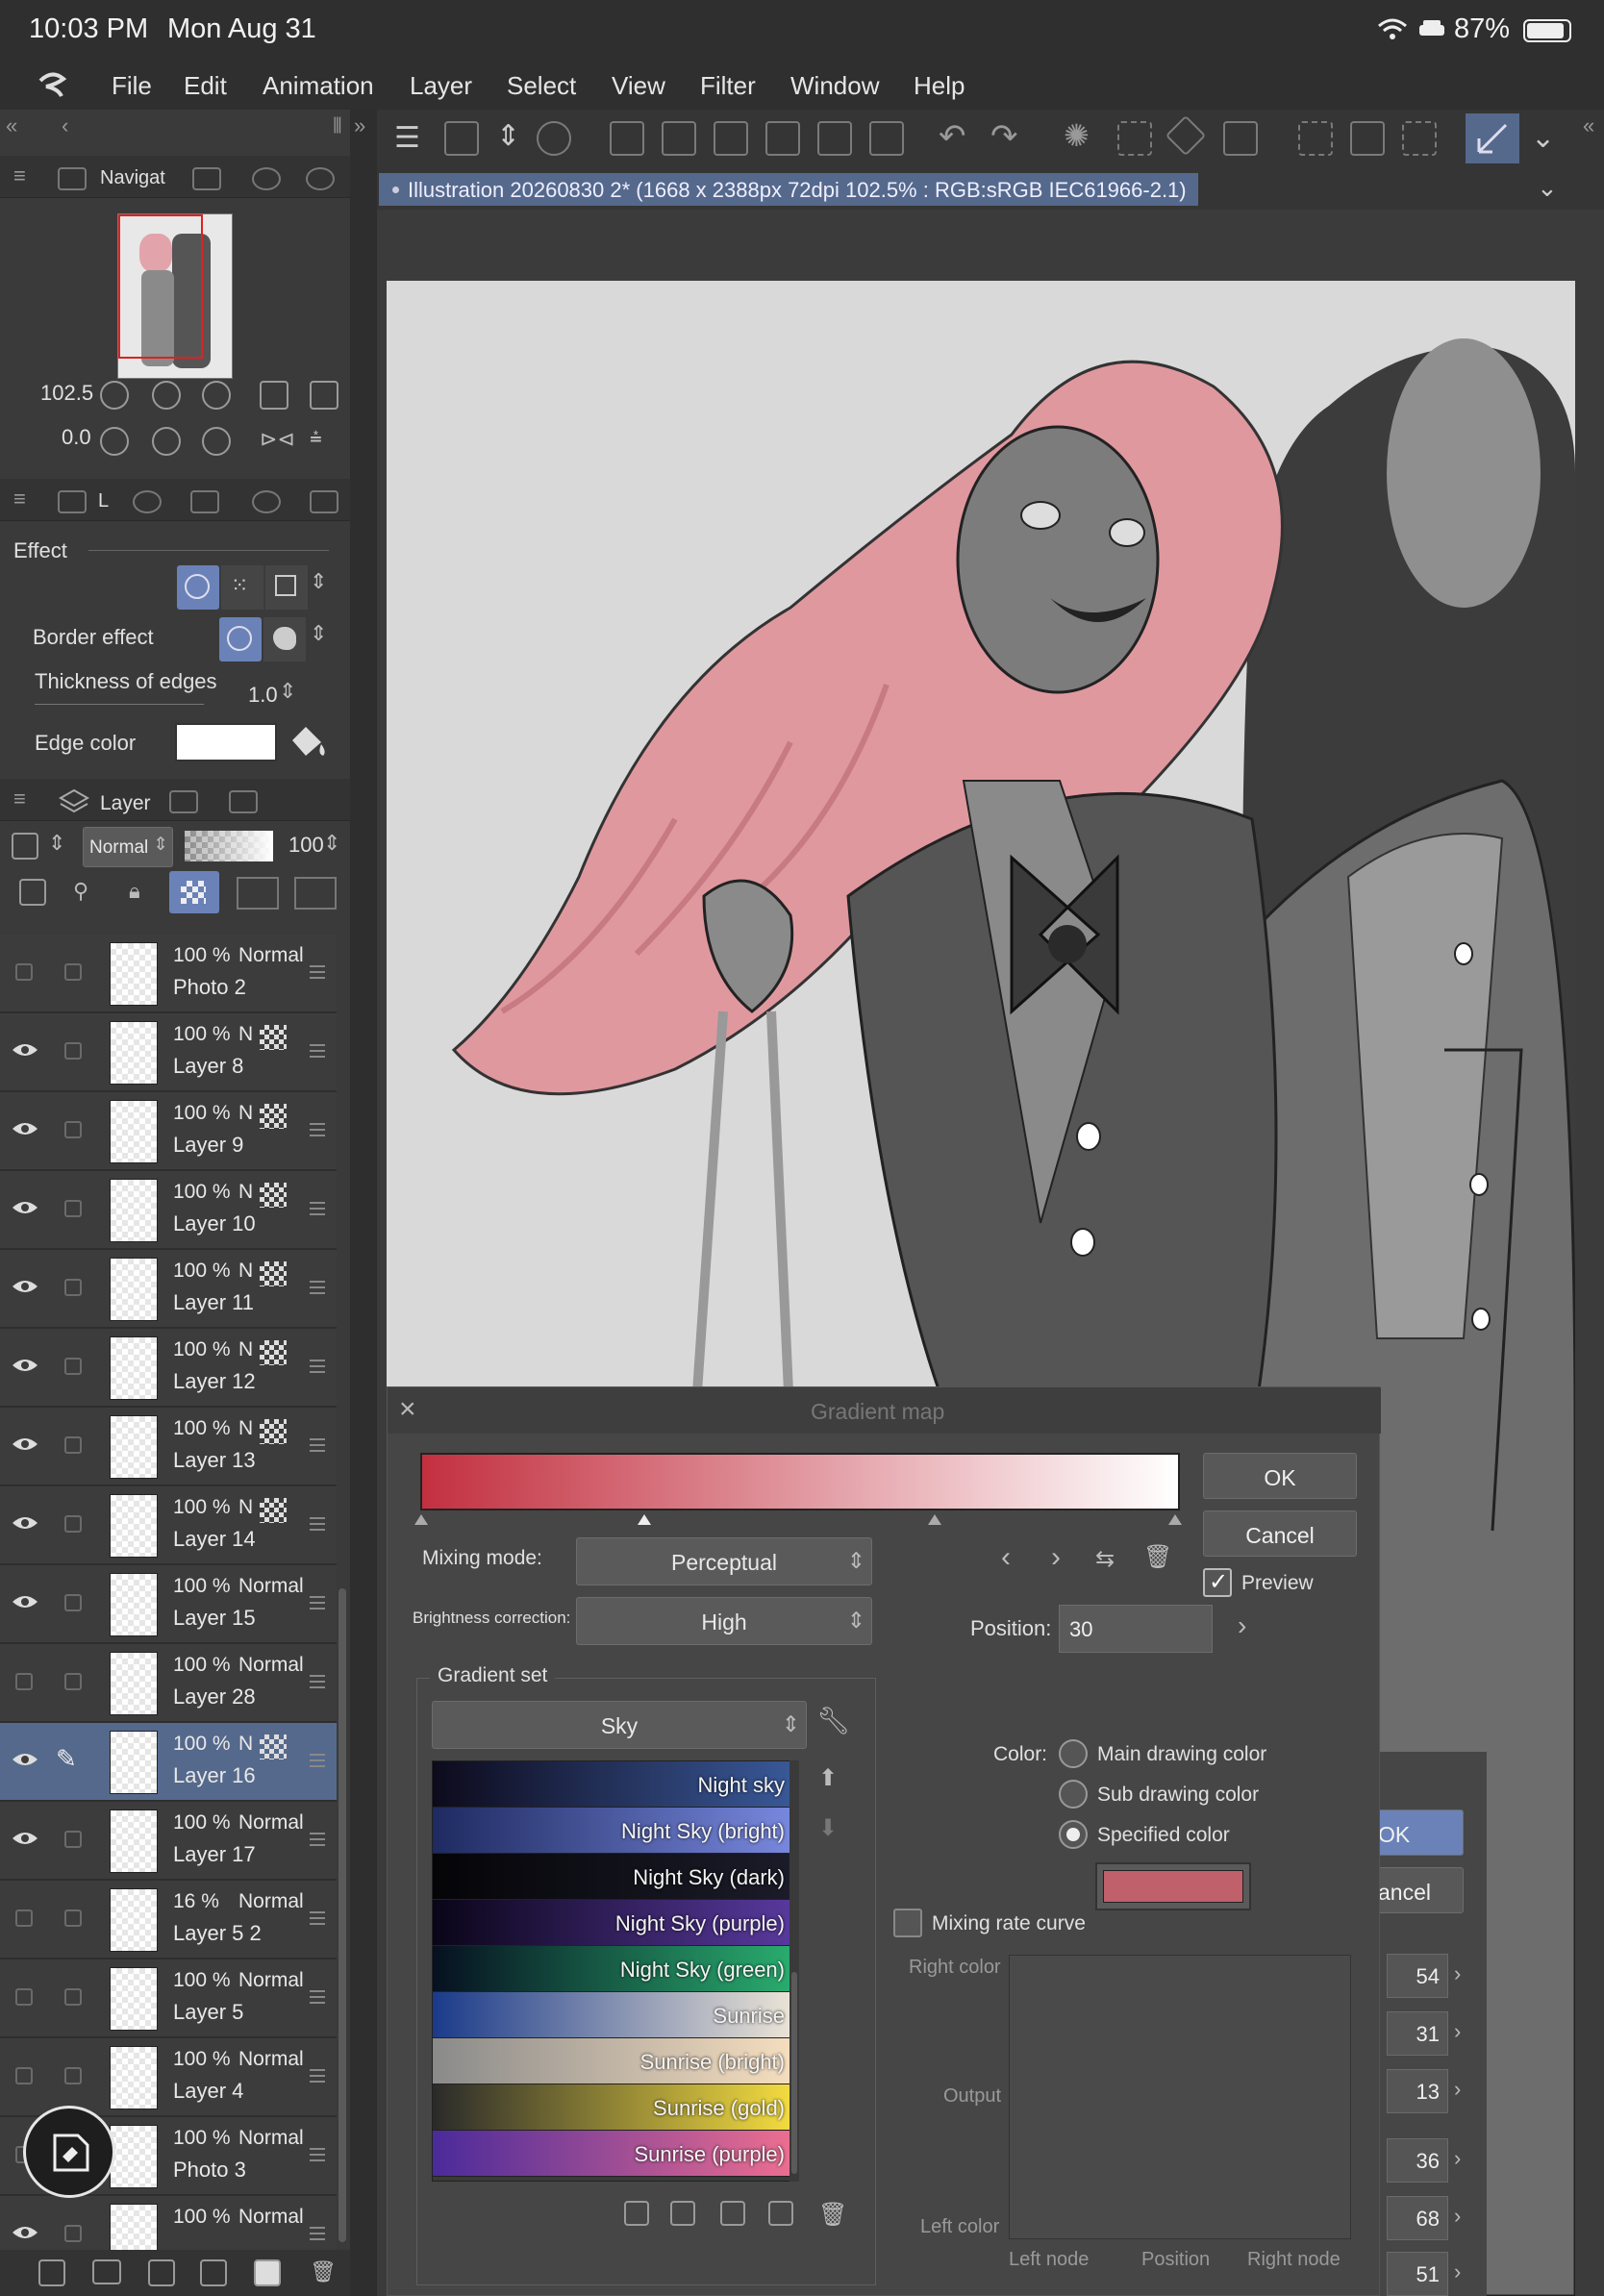  What do you see at coordinates (216, 441) in the screenshot?
I see `reset-rotation-icon` at bounding box center [216, 441].